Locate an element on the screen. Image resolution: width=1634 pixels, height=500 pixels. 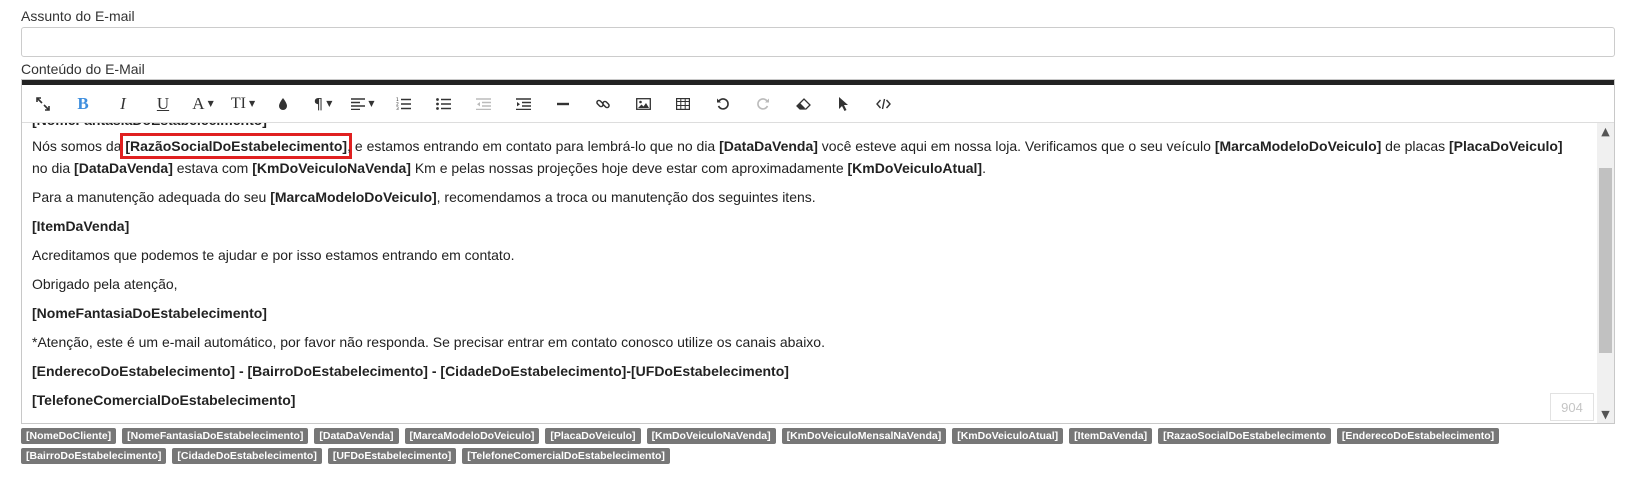
image-button is located at coordinates (643, 104).